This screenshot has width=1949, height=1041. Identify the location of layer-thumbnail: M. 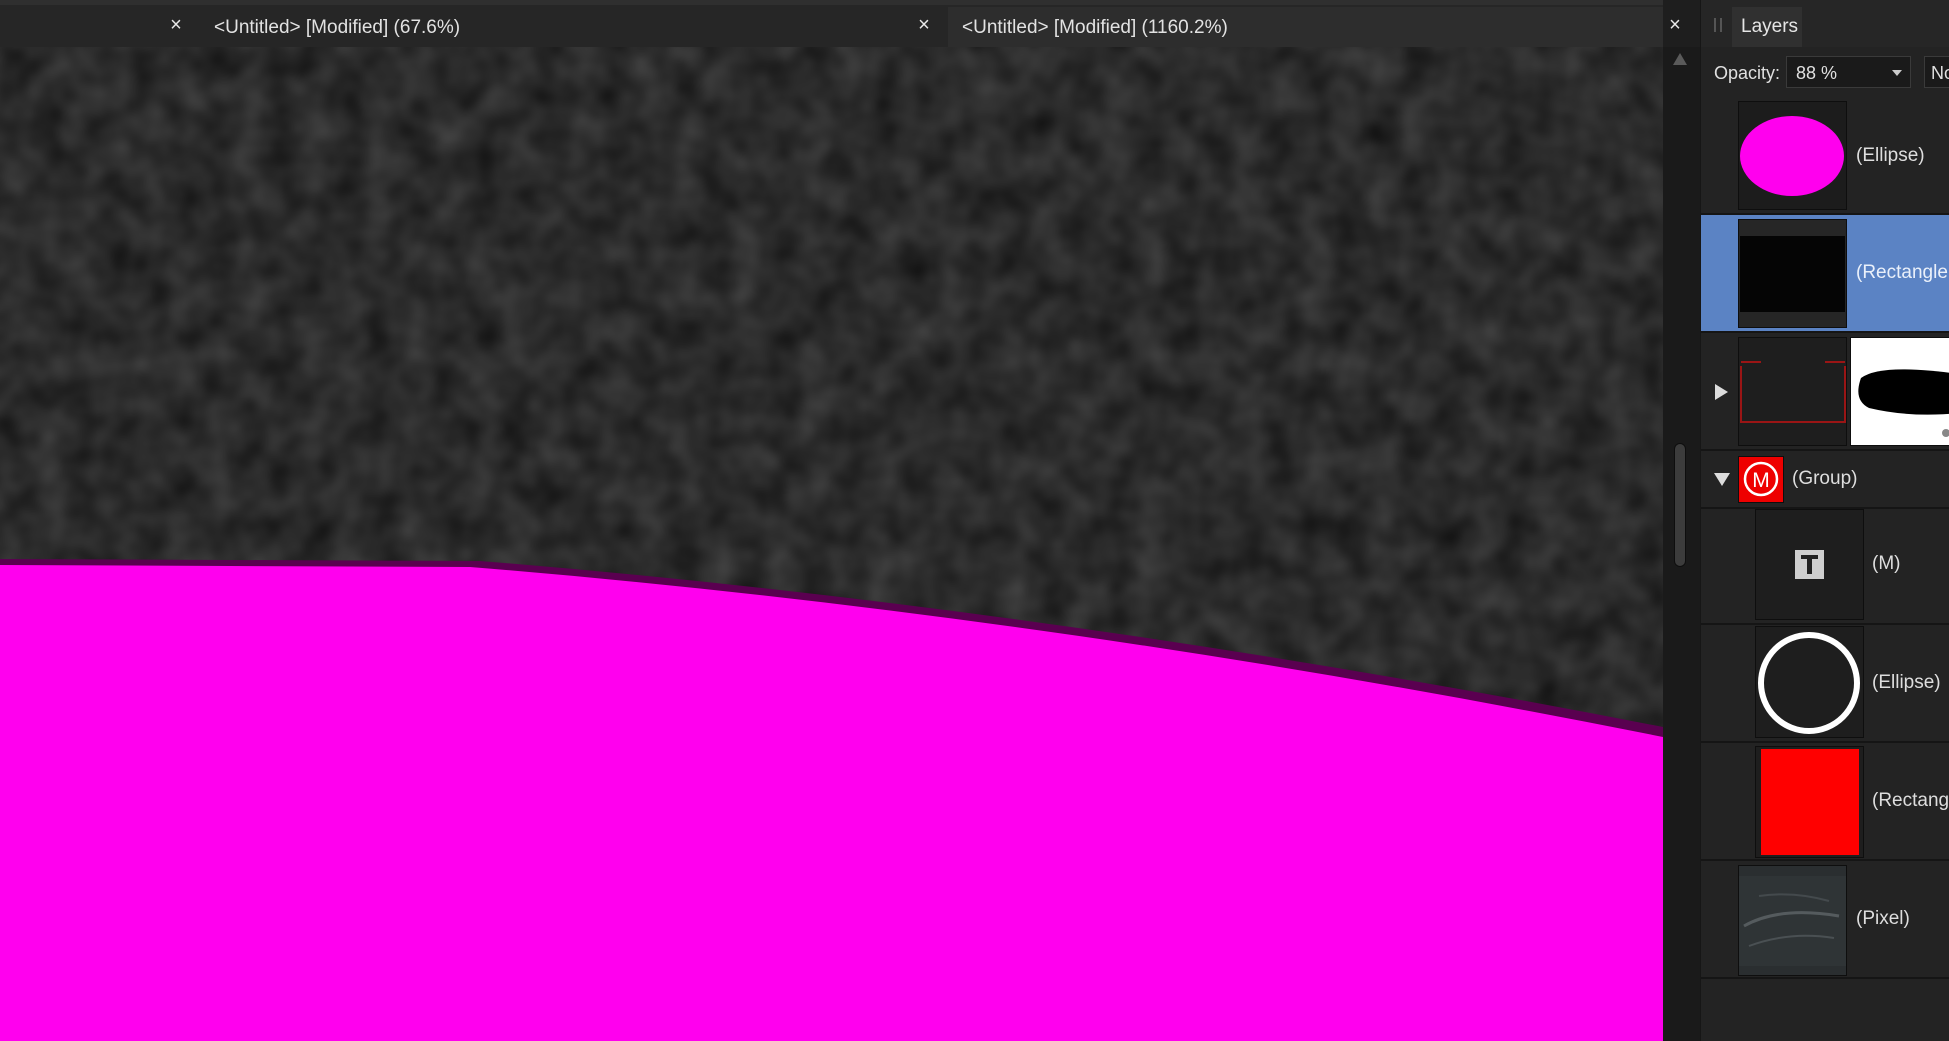
(1761, 479).